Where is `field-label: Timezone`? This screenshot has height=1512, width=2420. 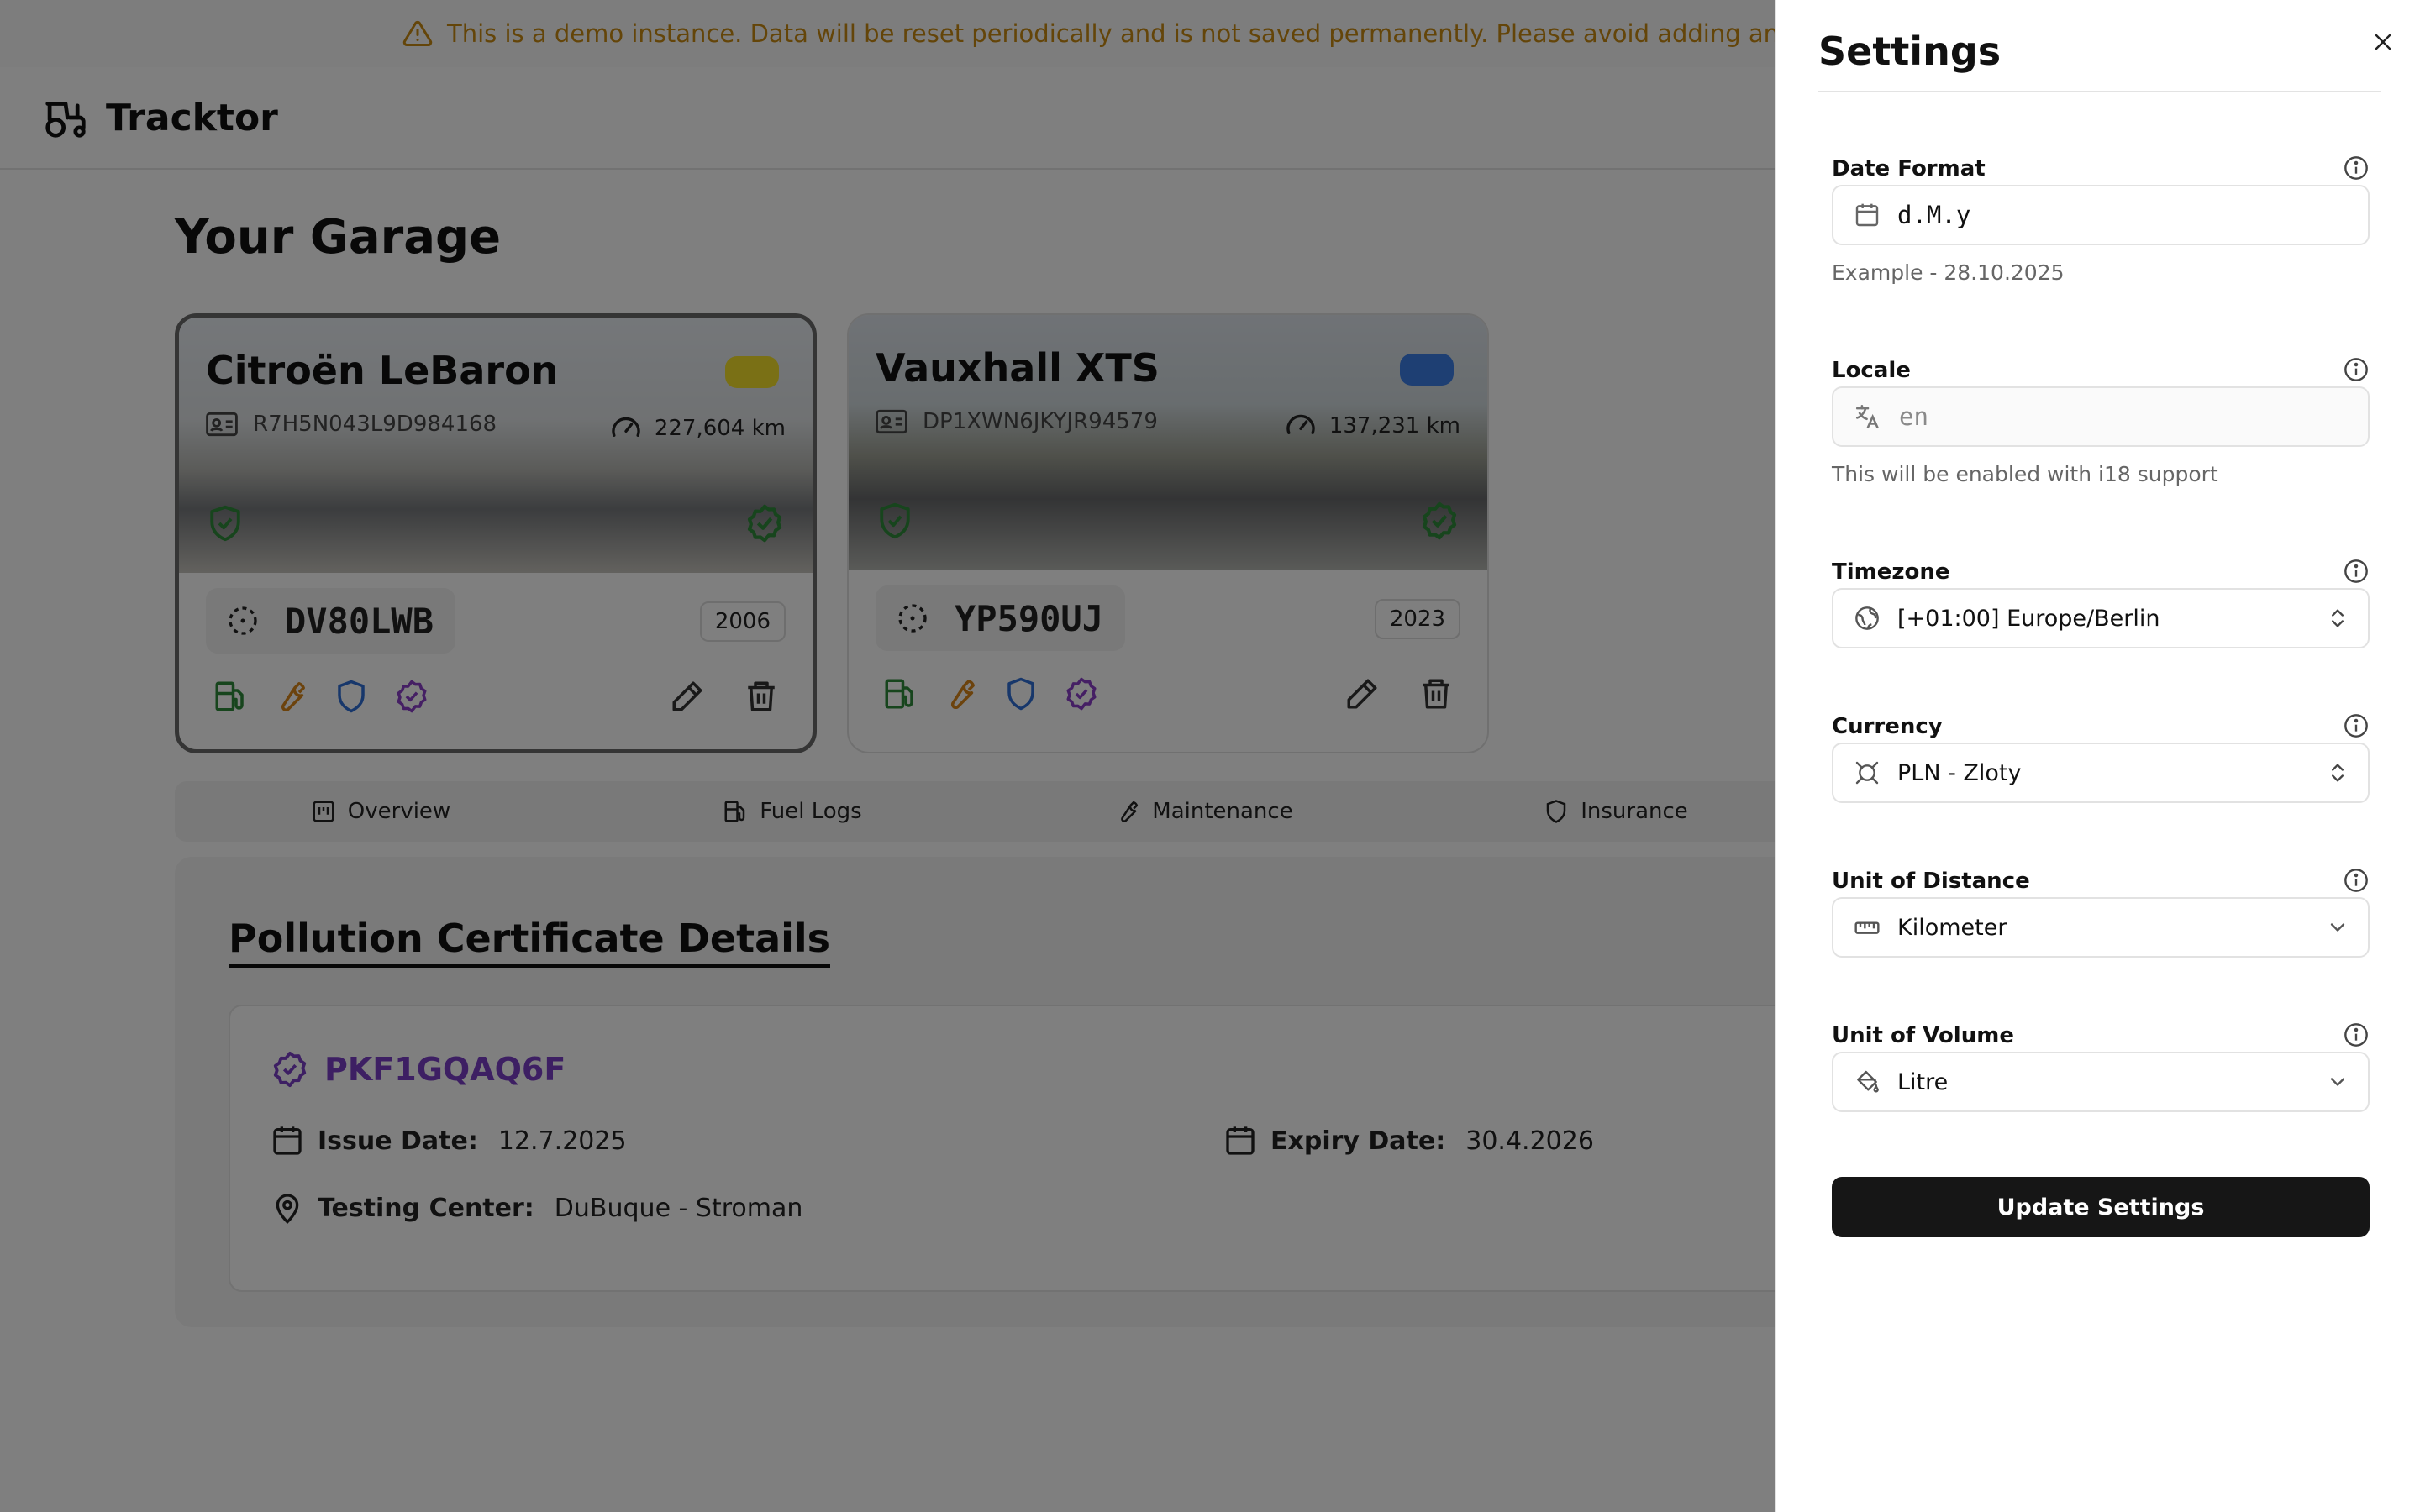 field-label: Timezone is located at coordinates (1891, 572).